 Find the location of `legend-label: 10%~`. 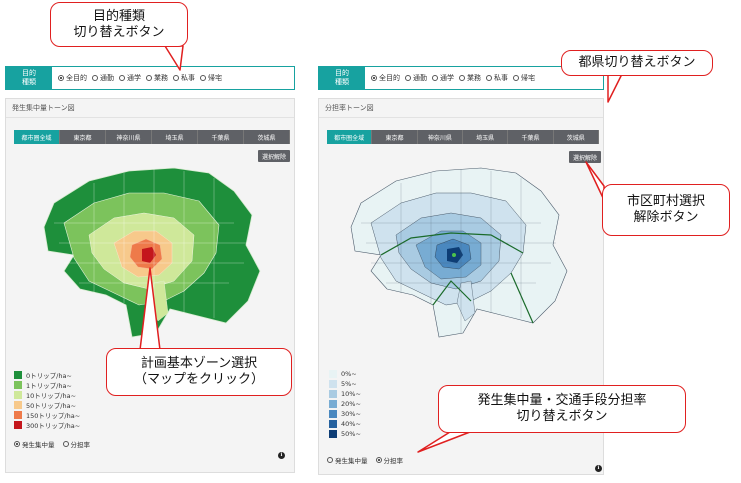

legend-label: 10%~ is located at coordinates (351, 394).